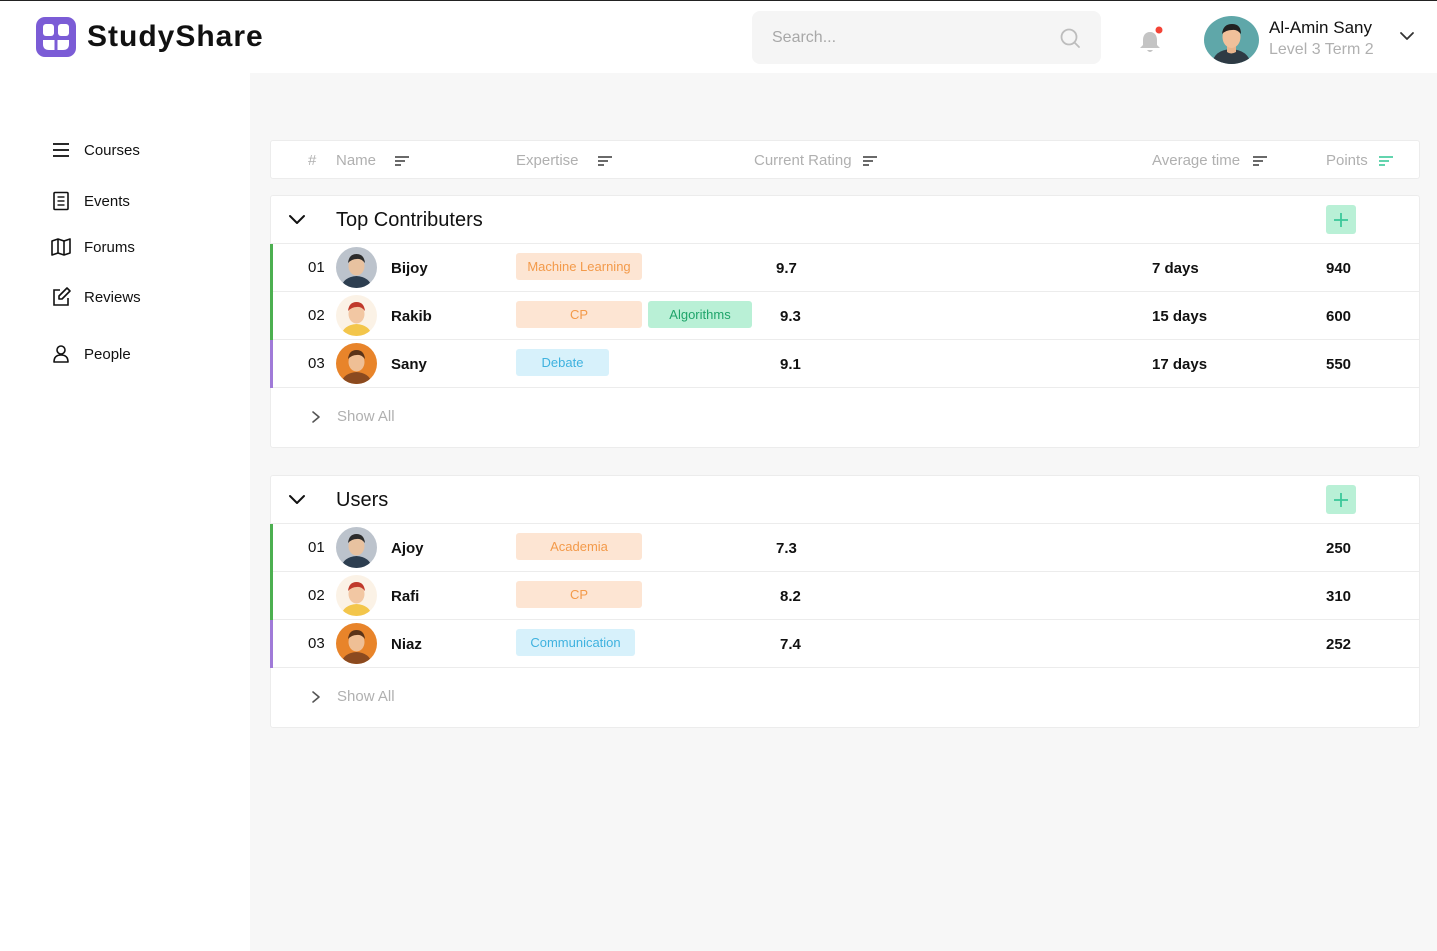  I want to click on sidebar-item-people: People, so click(90, 354).